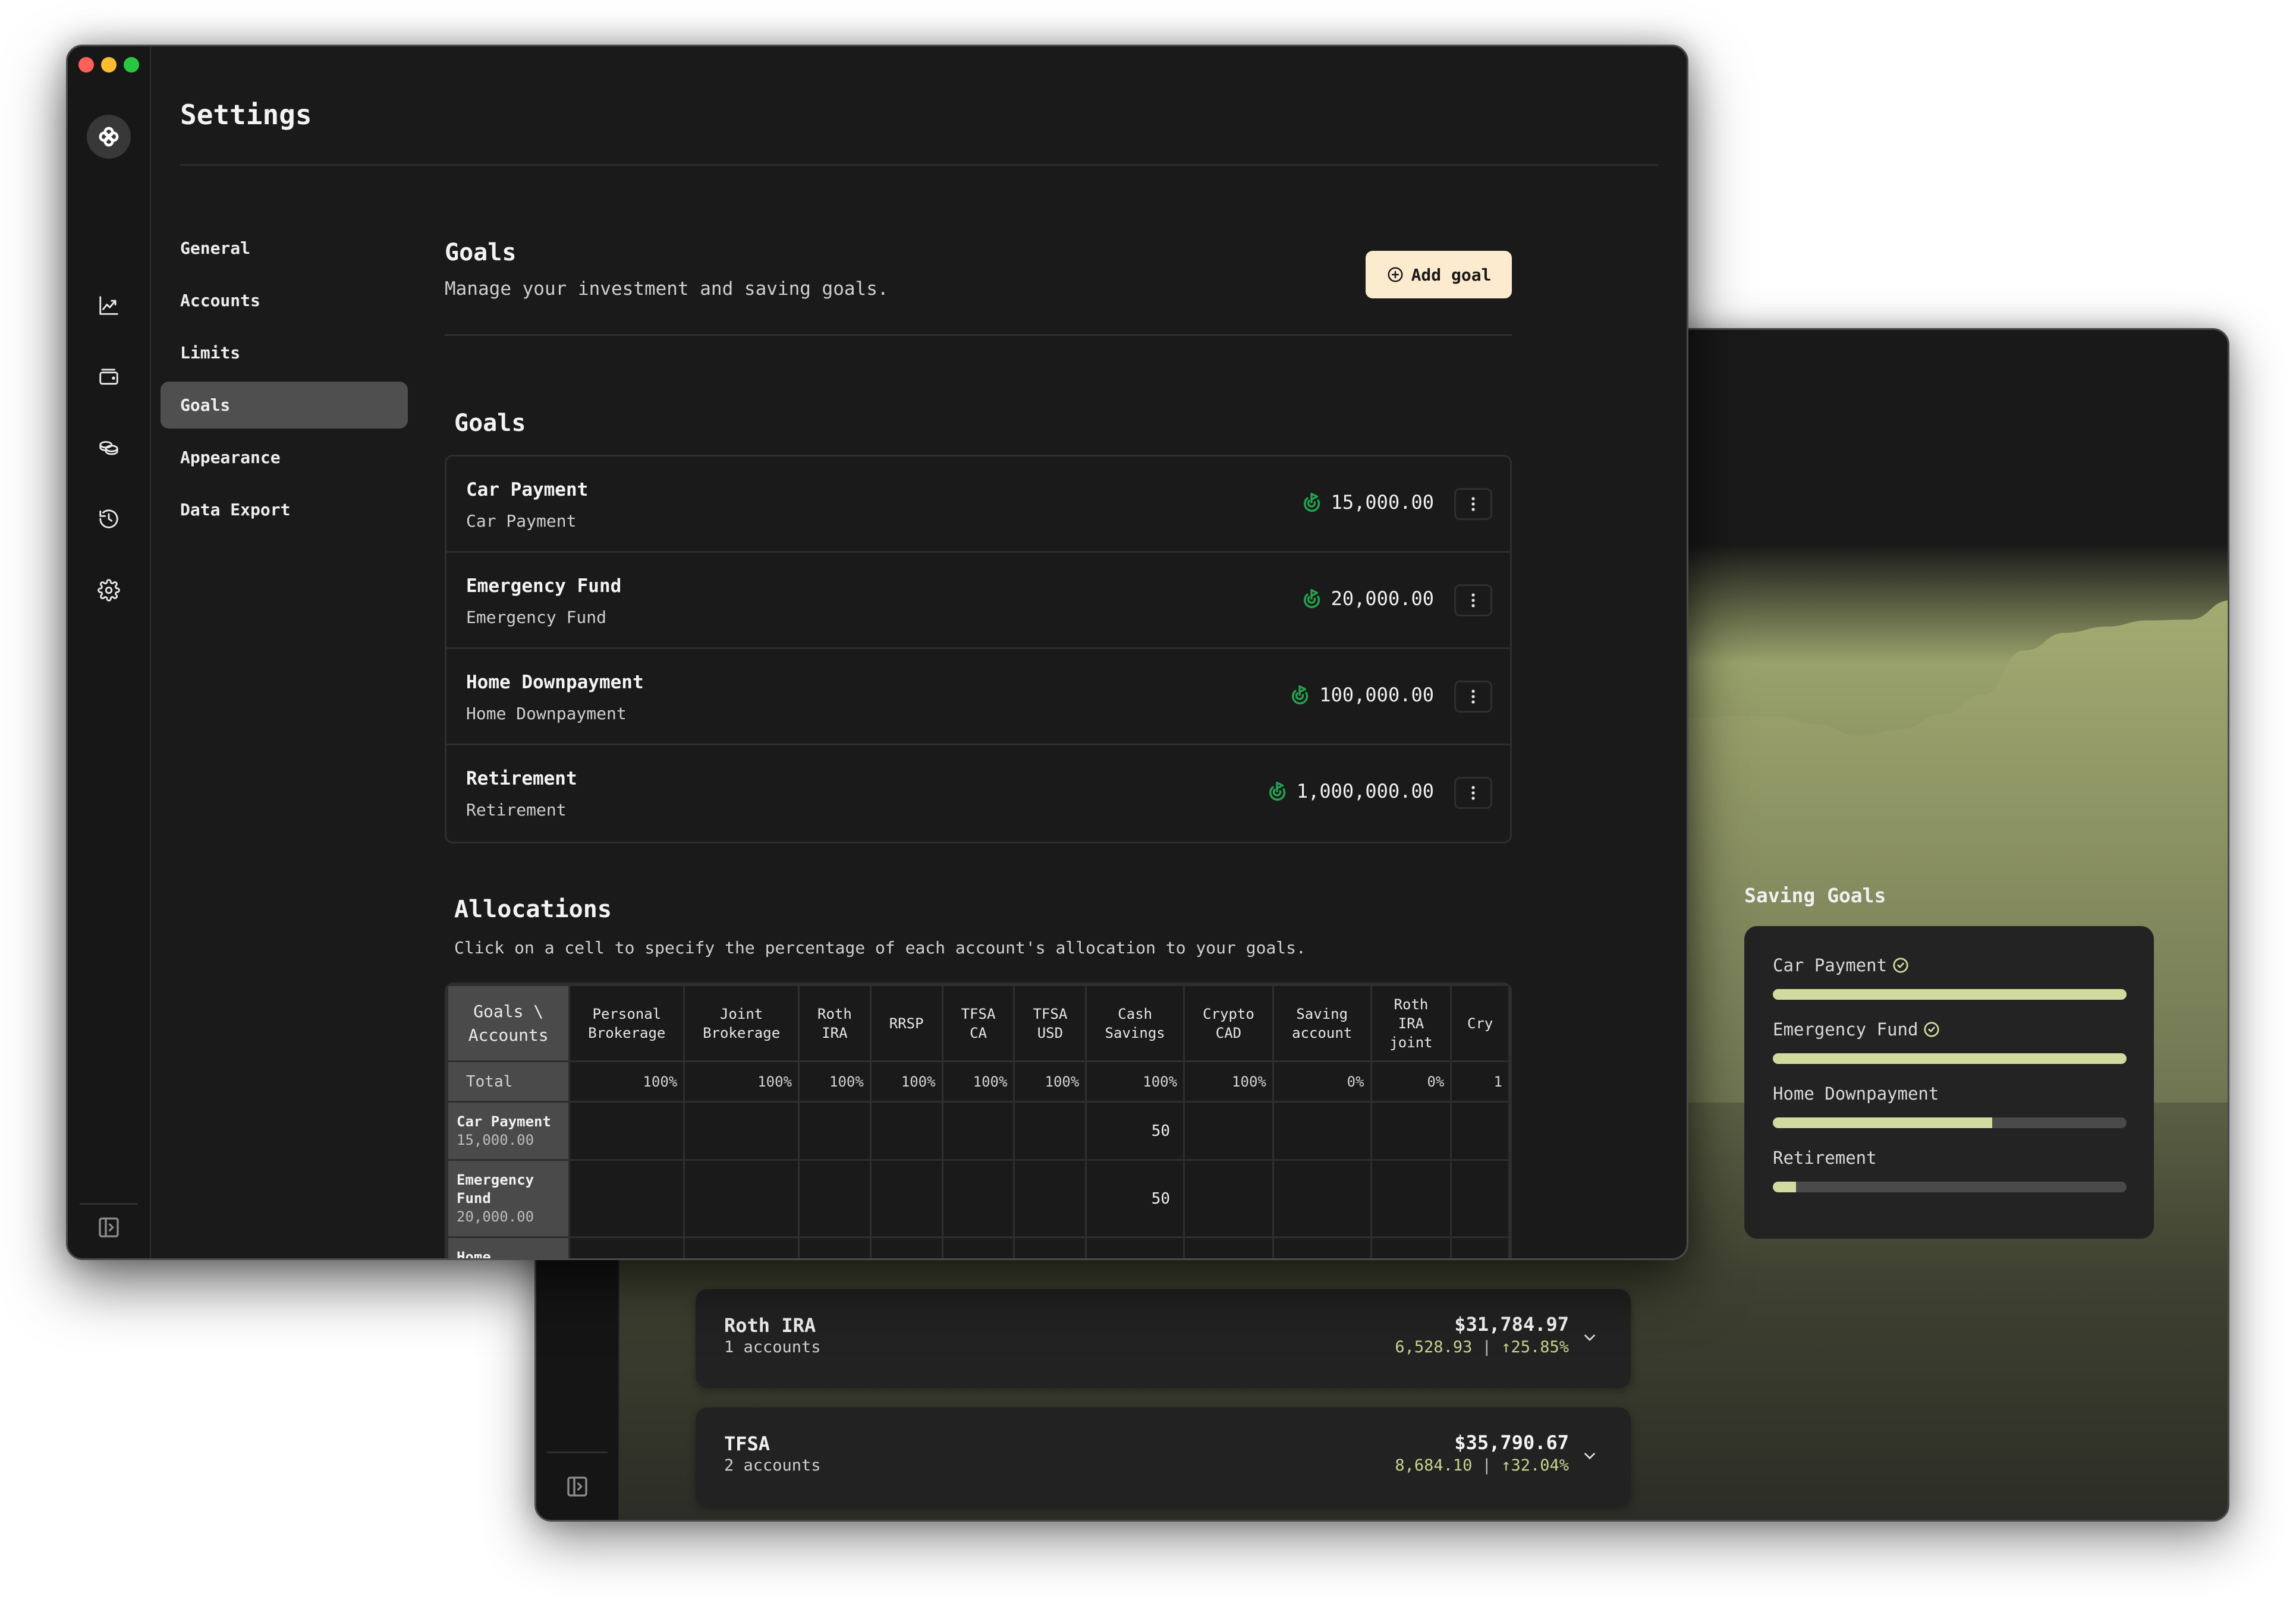  What do you see at coordinates (978, 601) in the screenshot?
I see `goal-row: Emergency Fund Emergency Fund 20,000.00` at bounding box center [978, 601].